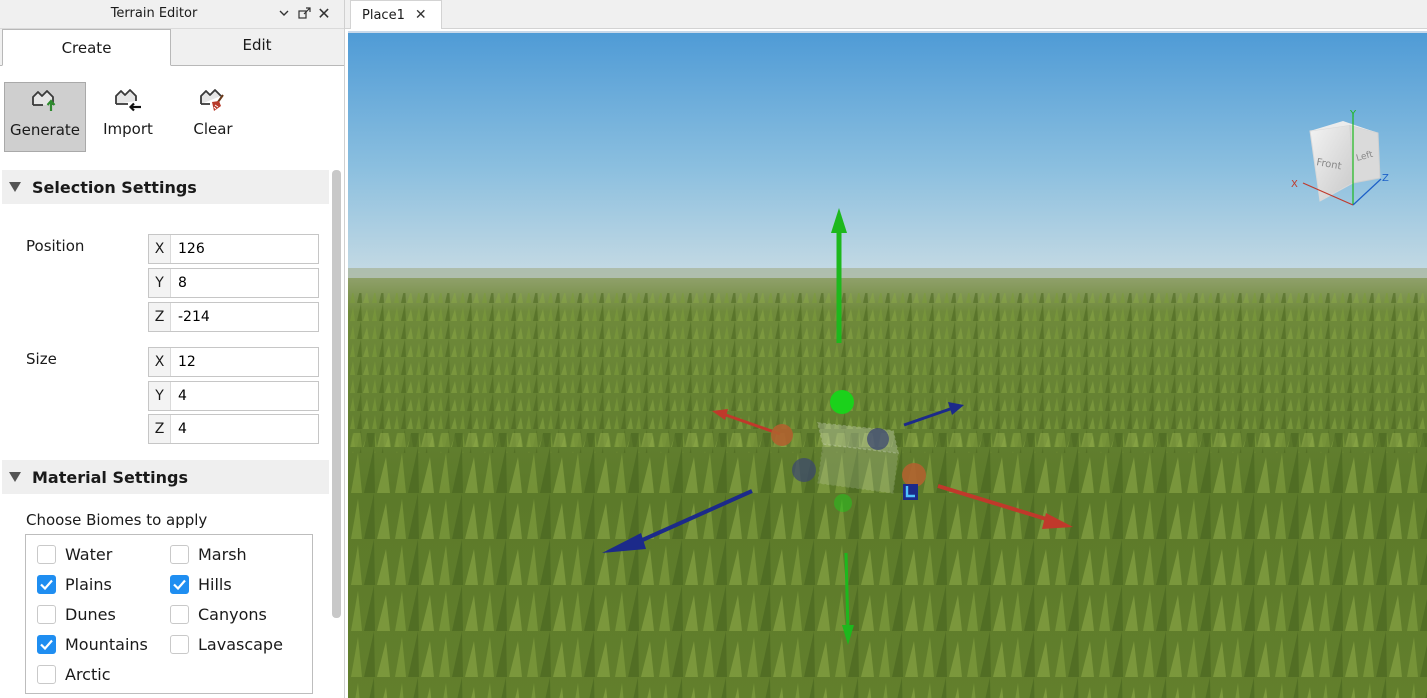 The width and height of the screenshot is (1427, 698). I want to click on terrain-tools: Generate Import Clear, so click(172, 118).